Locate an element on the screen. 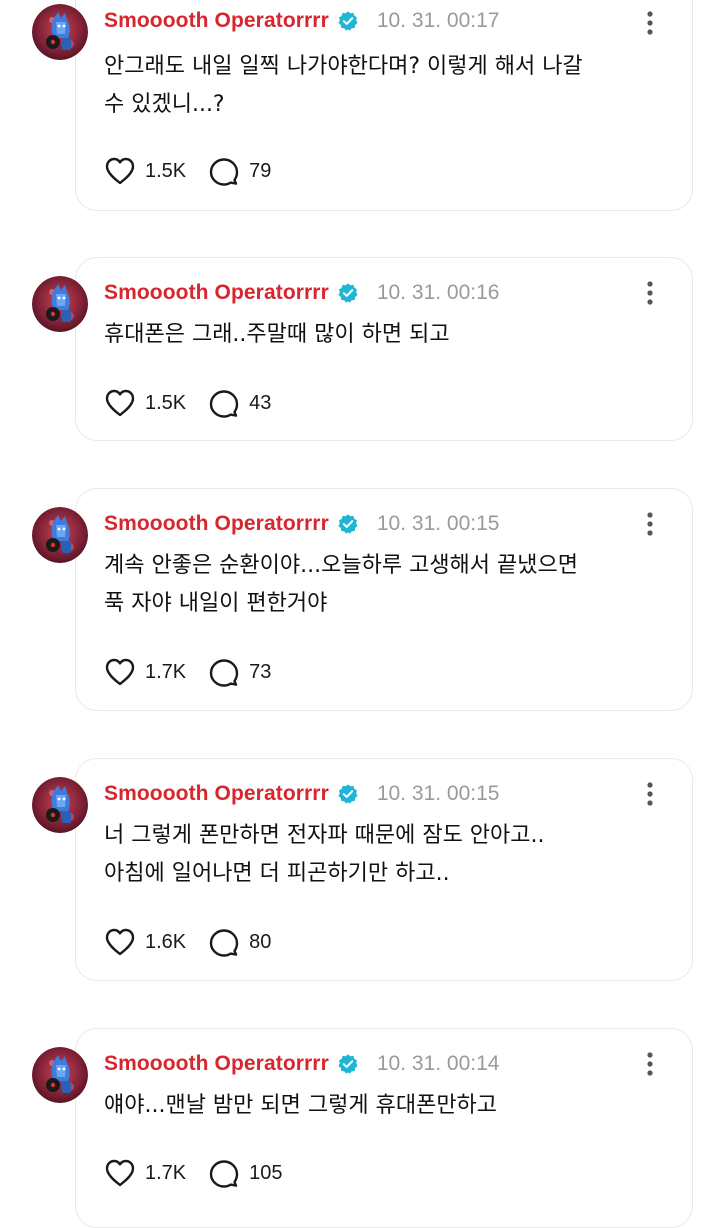 Image resolution: width=724 pixels, height=1228 pixels. post-text: 안그래도 내일 일찍 나가야한다며? 이렇게 해서 나갈 수 있겠니...? is located at coordinates (394, 86).